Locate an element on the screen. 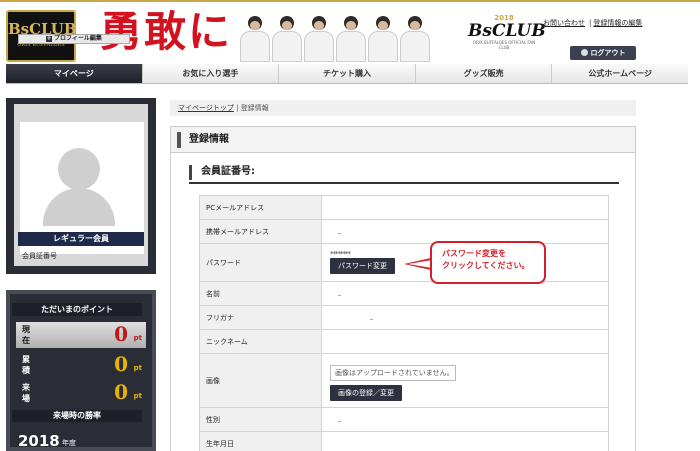 This screenshot has height=451, width=700. furigana-label: フリガナ is located at coordinates (260, 317).